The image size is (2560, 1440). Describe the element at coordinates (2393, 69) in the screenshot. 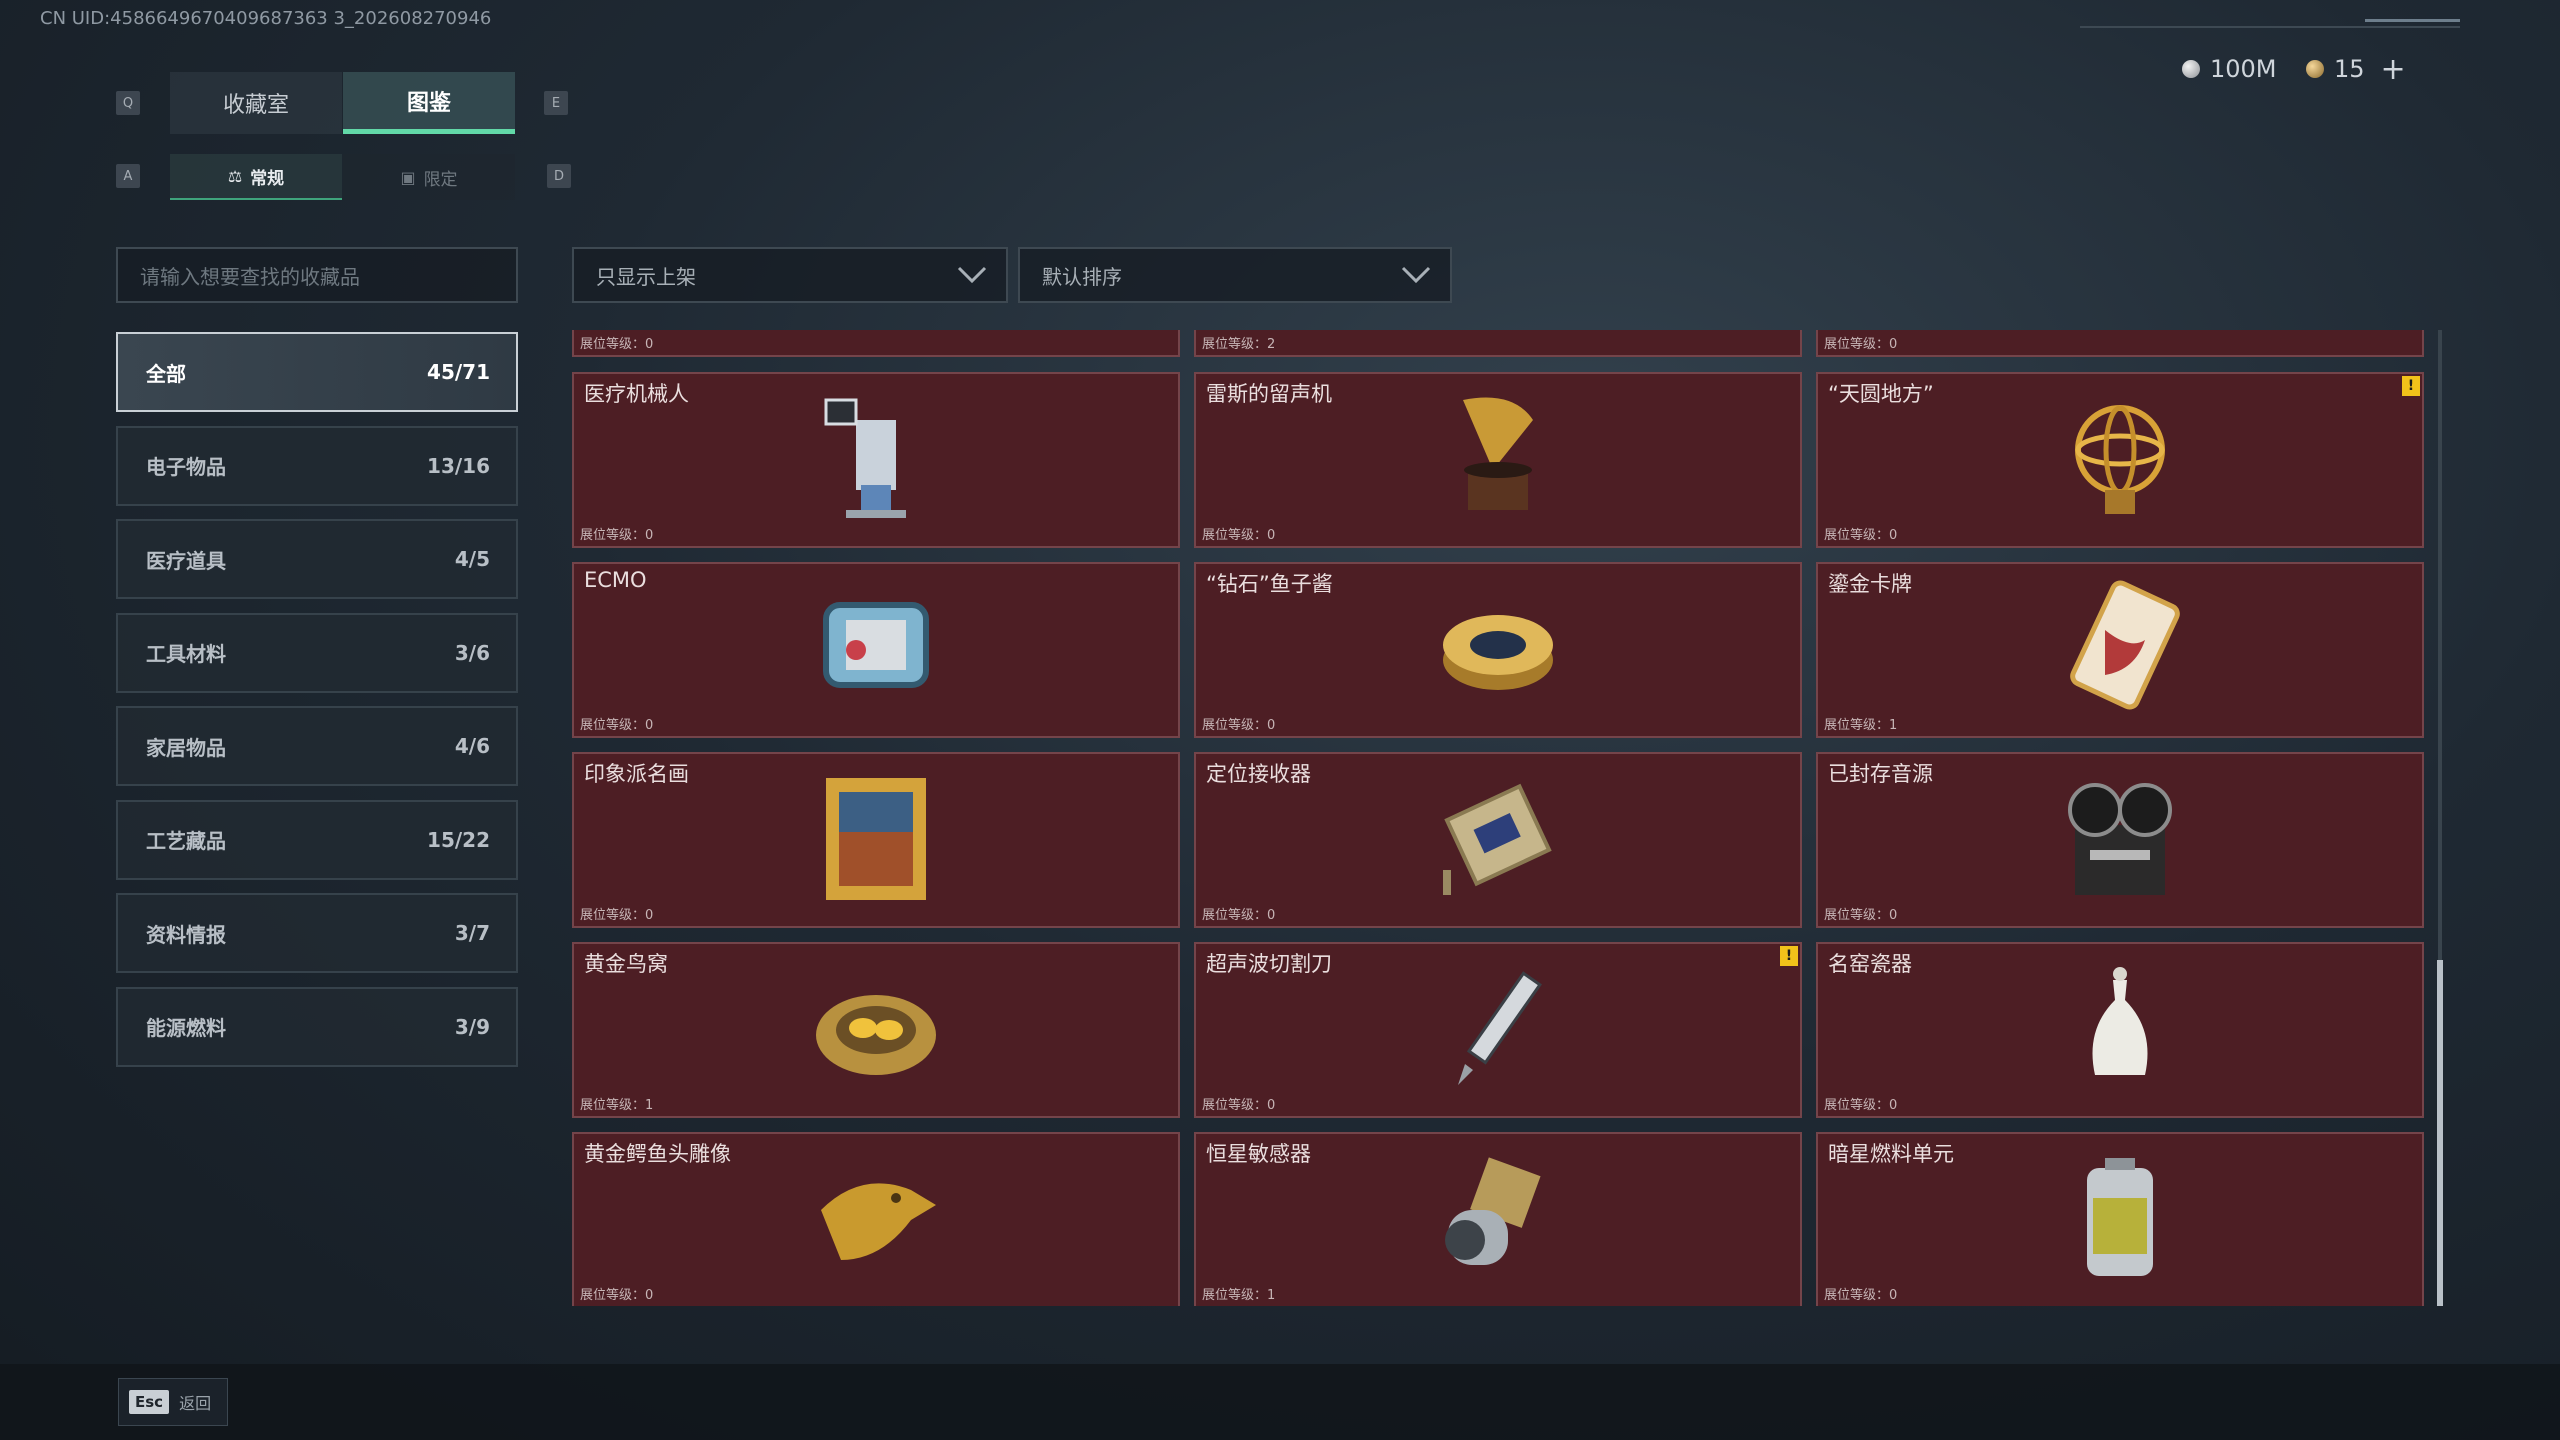

I see `add-currency-button: +` at that location.